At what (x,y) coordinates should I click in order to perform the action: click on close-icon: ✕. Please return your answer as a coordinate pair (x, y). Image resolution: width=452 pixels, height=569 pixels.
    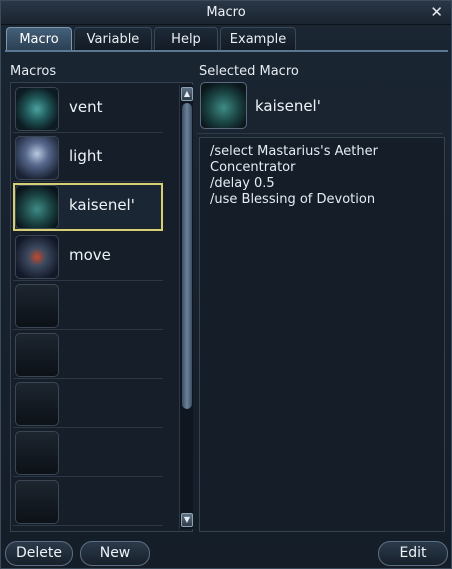
    Looking at the image, I should click on (436, 12).